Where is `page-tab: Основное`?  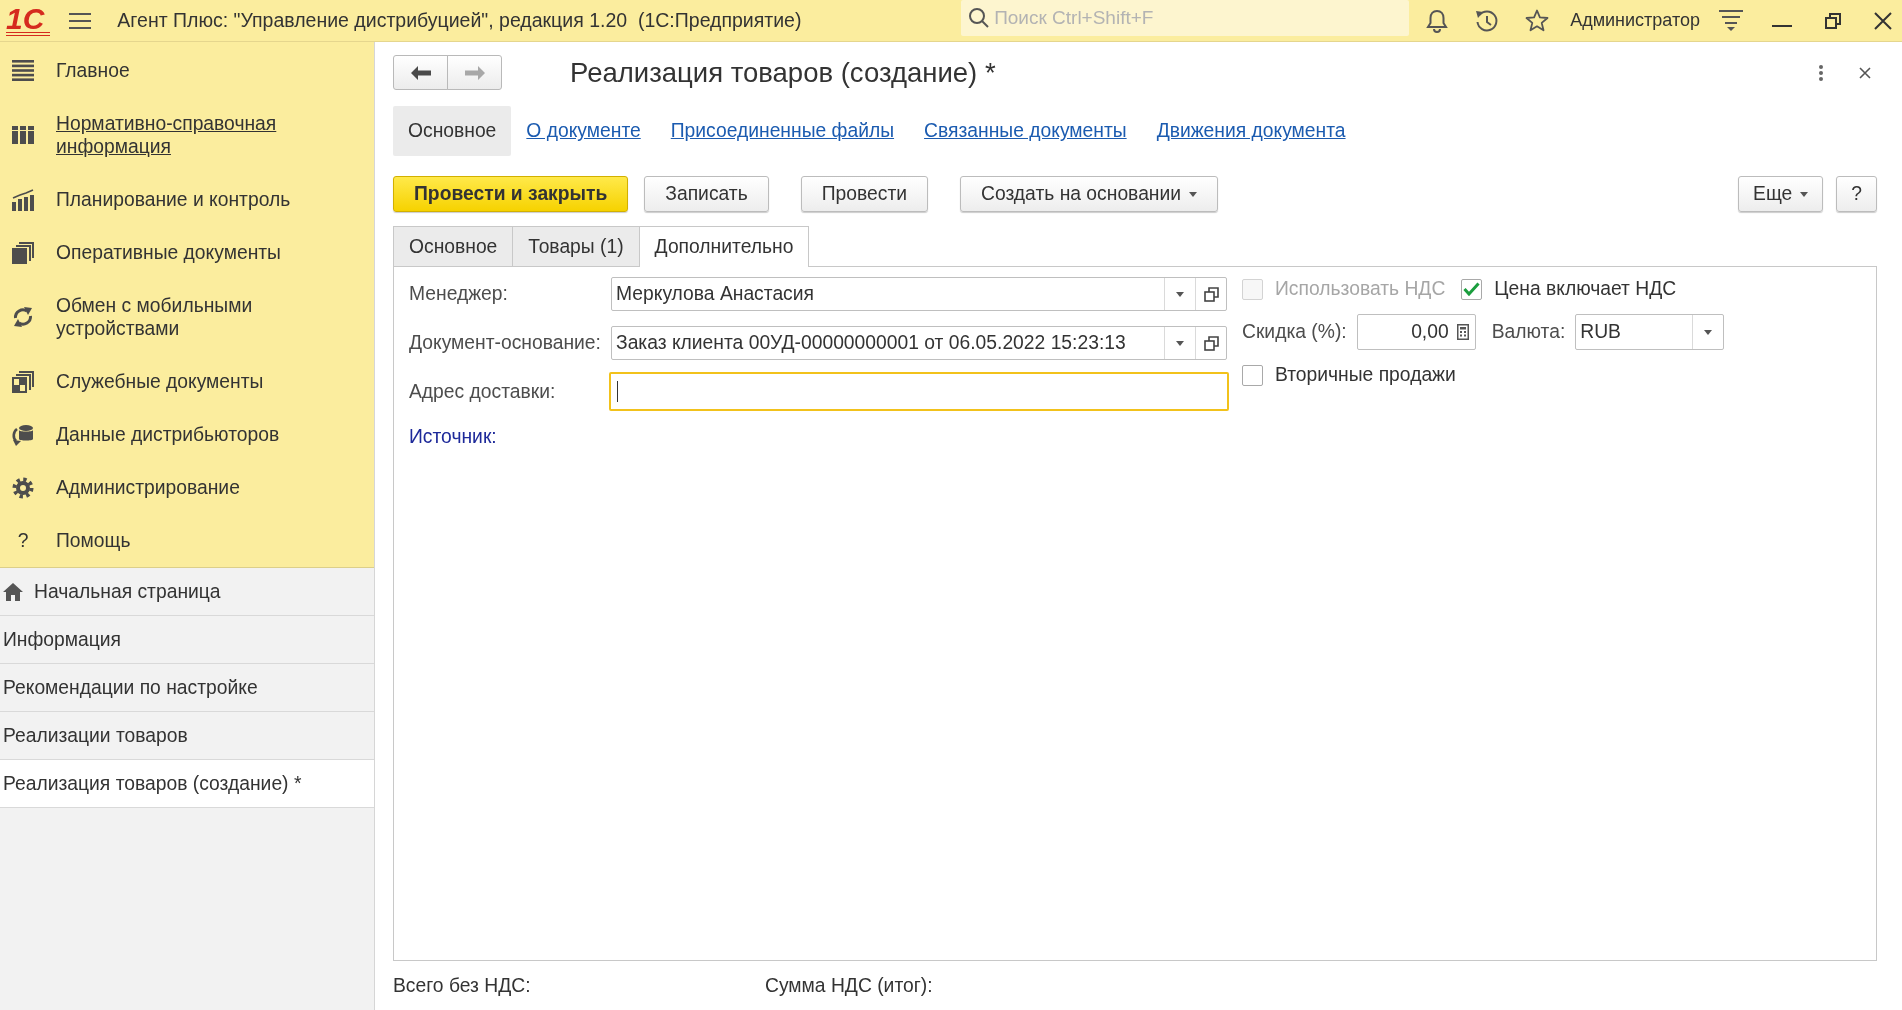
page-tab: Основное is located at coordinates (453, 246).